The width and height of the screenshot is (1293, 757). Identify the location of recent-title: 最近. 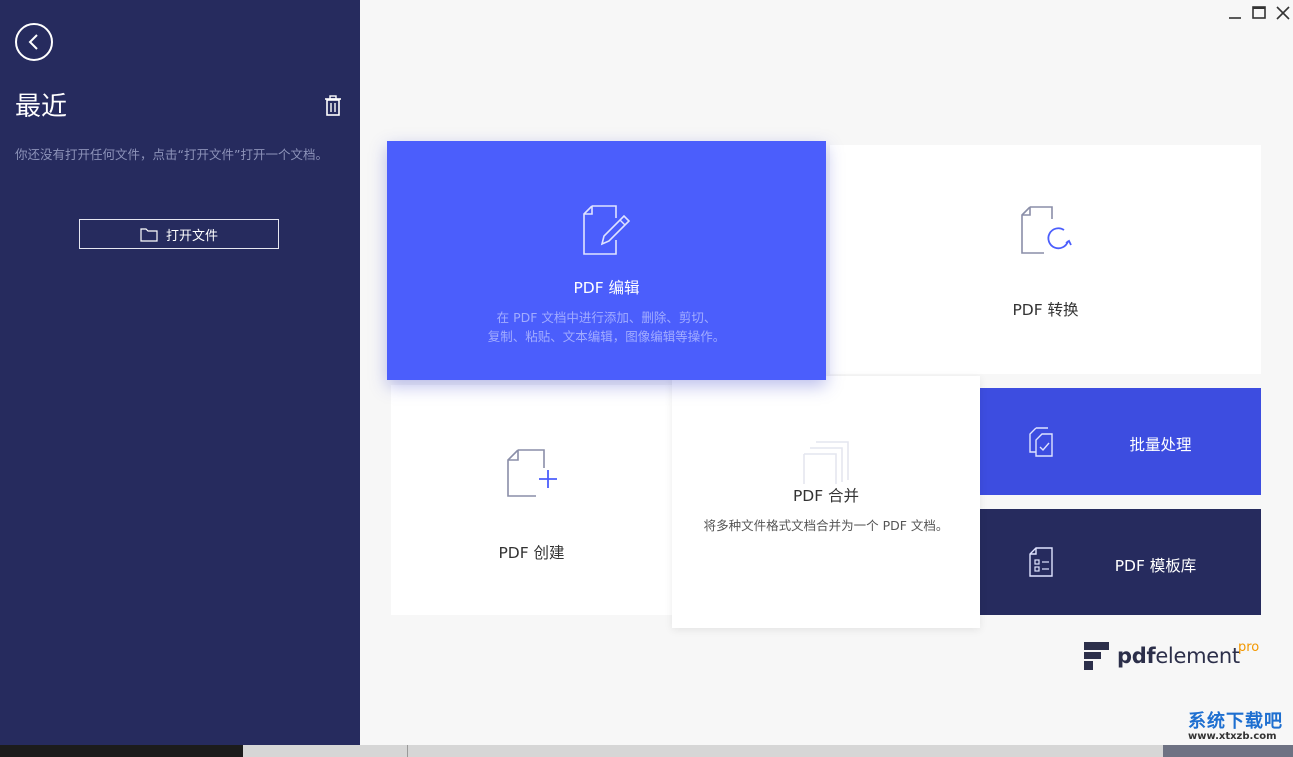
(41, 107).